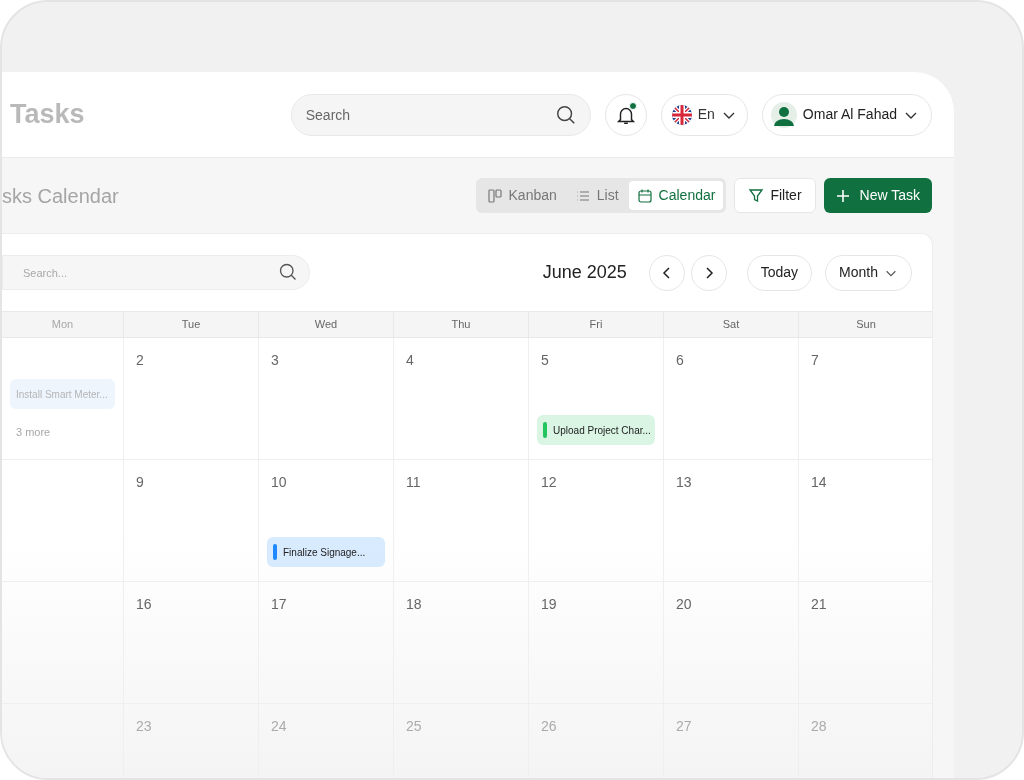 This screenshot has width=1024, height=780. Describe the element at coordinates (815, 360) in the screenshot. I see `day-number: 7` at that location.